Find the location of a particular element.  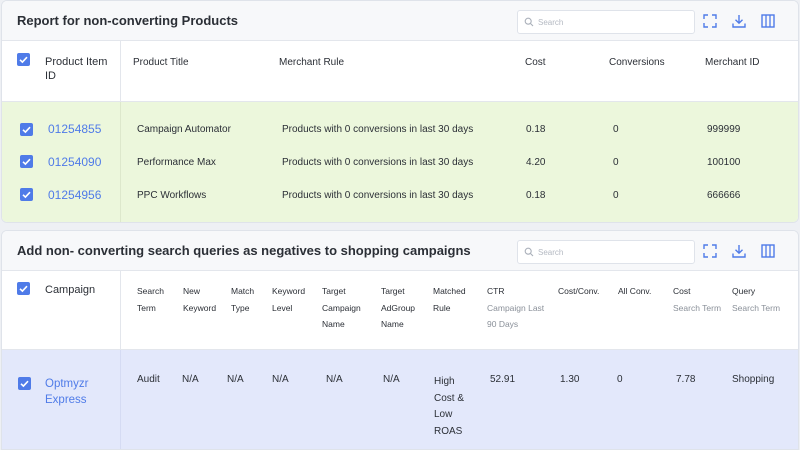

header-line: Term is located at coordinates (146, 307).